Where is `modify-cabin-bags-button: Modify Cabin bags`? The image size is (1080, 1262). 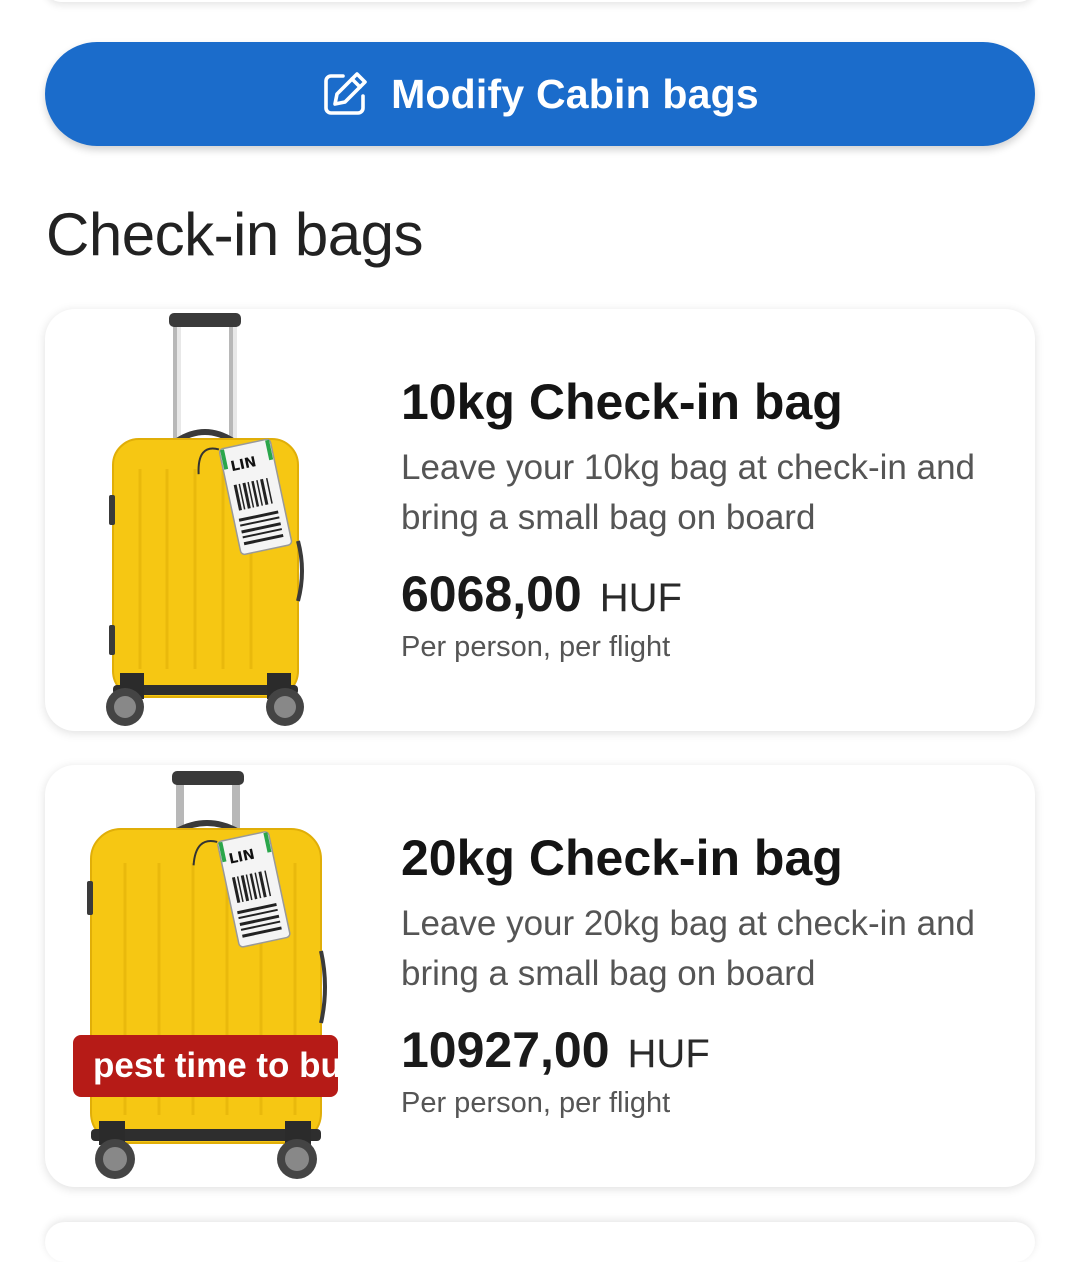
modify-cabin-bags-button: Modify Cabin bags is located at coordinates (540, 94).